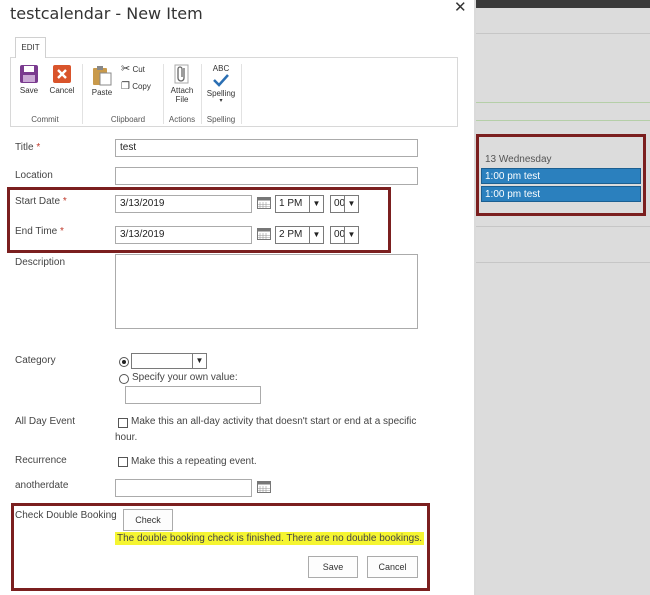 The image size is (650, 595). What do you see at coordinates (185, 377) in the screenshot?
I see `own-value-label: Specify your own value:` at bounding box center [185, 377].